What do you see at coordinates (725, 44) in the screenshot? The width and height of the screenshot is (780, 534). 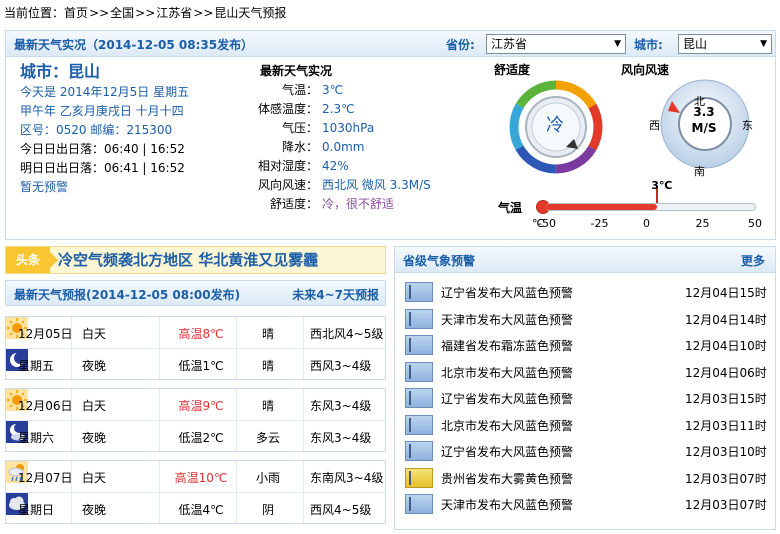 I see `city-select: 昆山 ▼` at bounding box center [725, 44].